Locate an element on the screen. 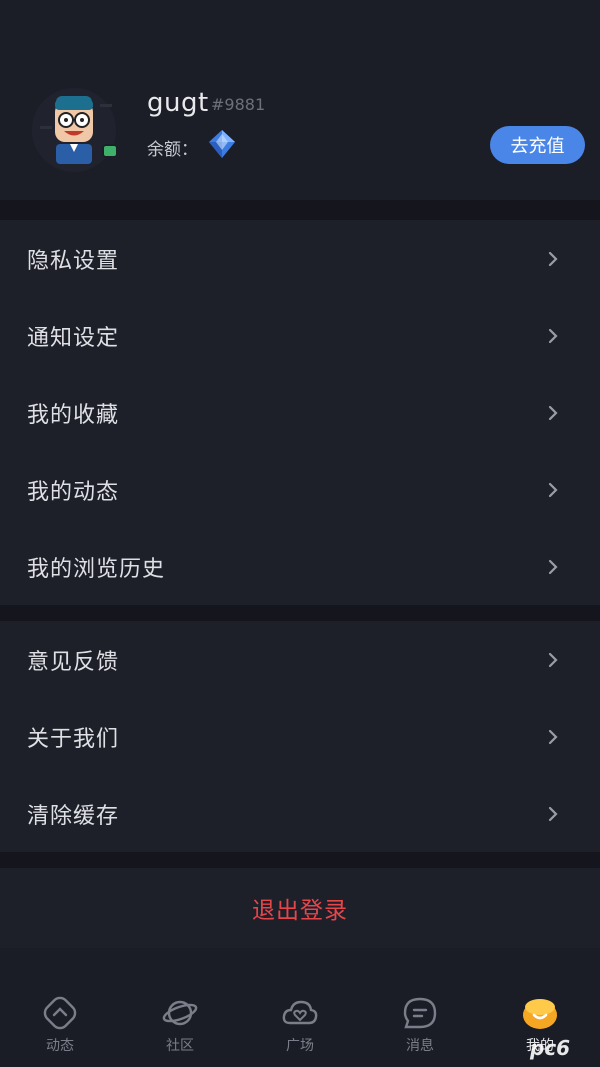  tab-square: 广场 is located at coordinates (300, 1026).